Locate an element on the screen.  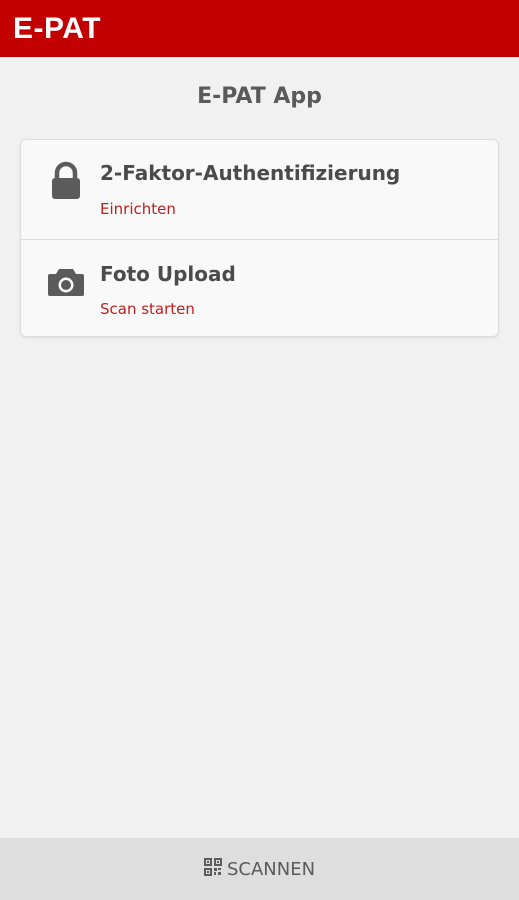
qr-code-icon is located at coordinates (212, 869).